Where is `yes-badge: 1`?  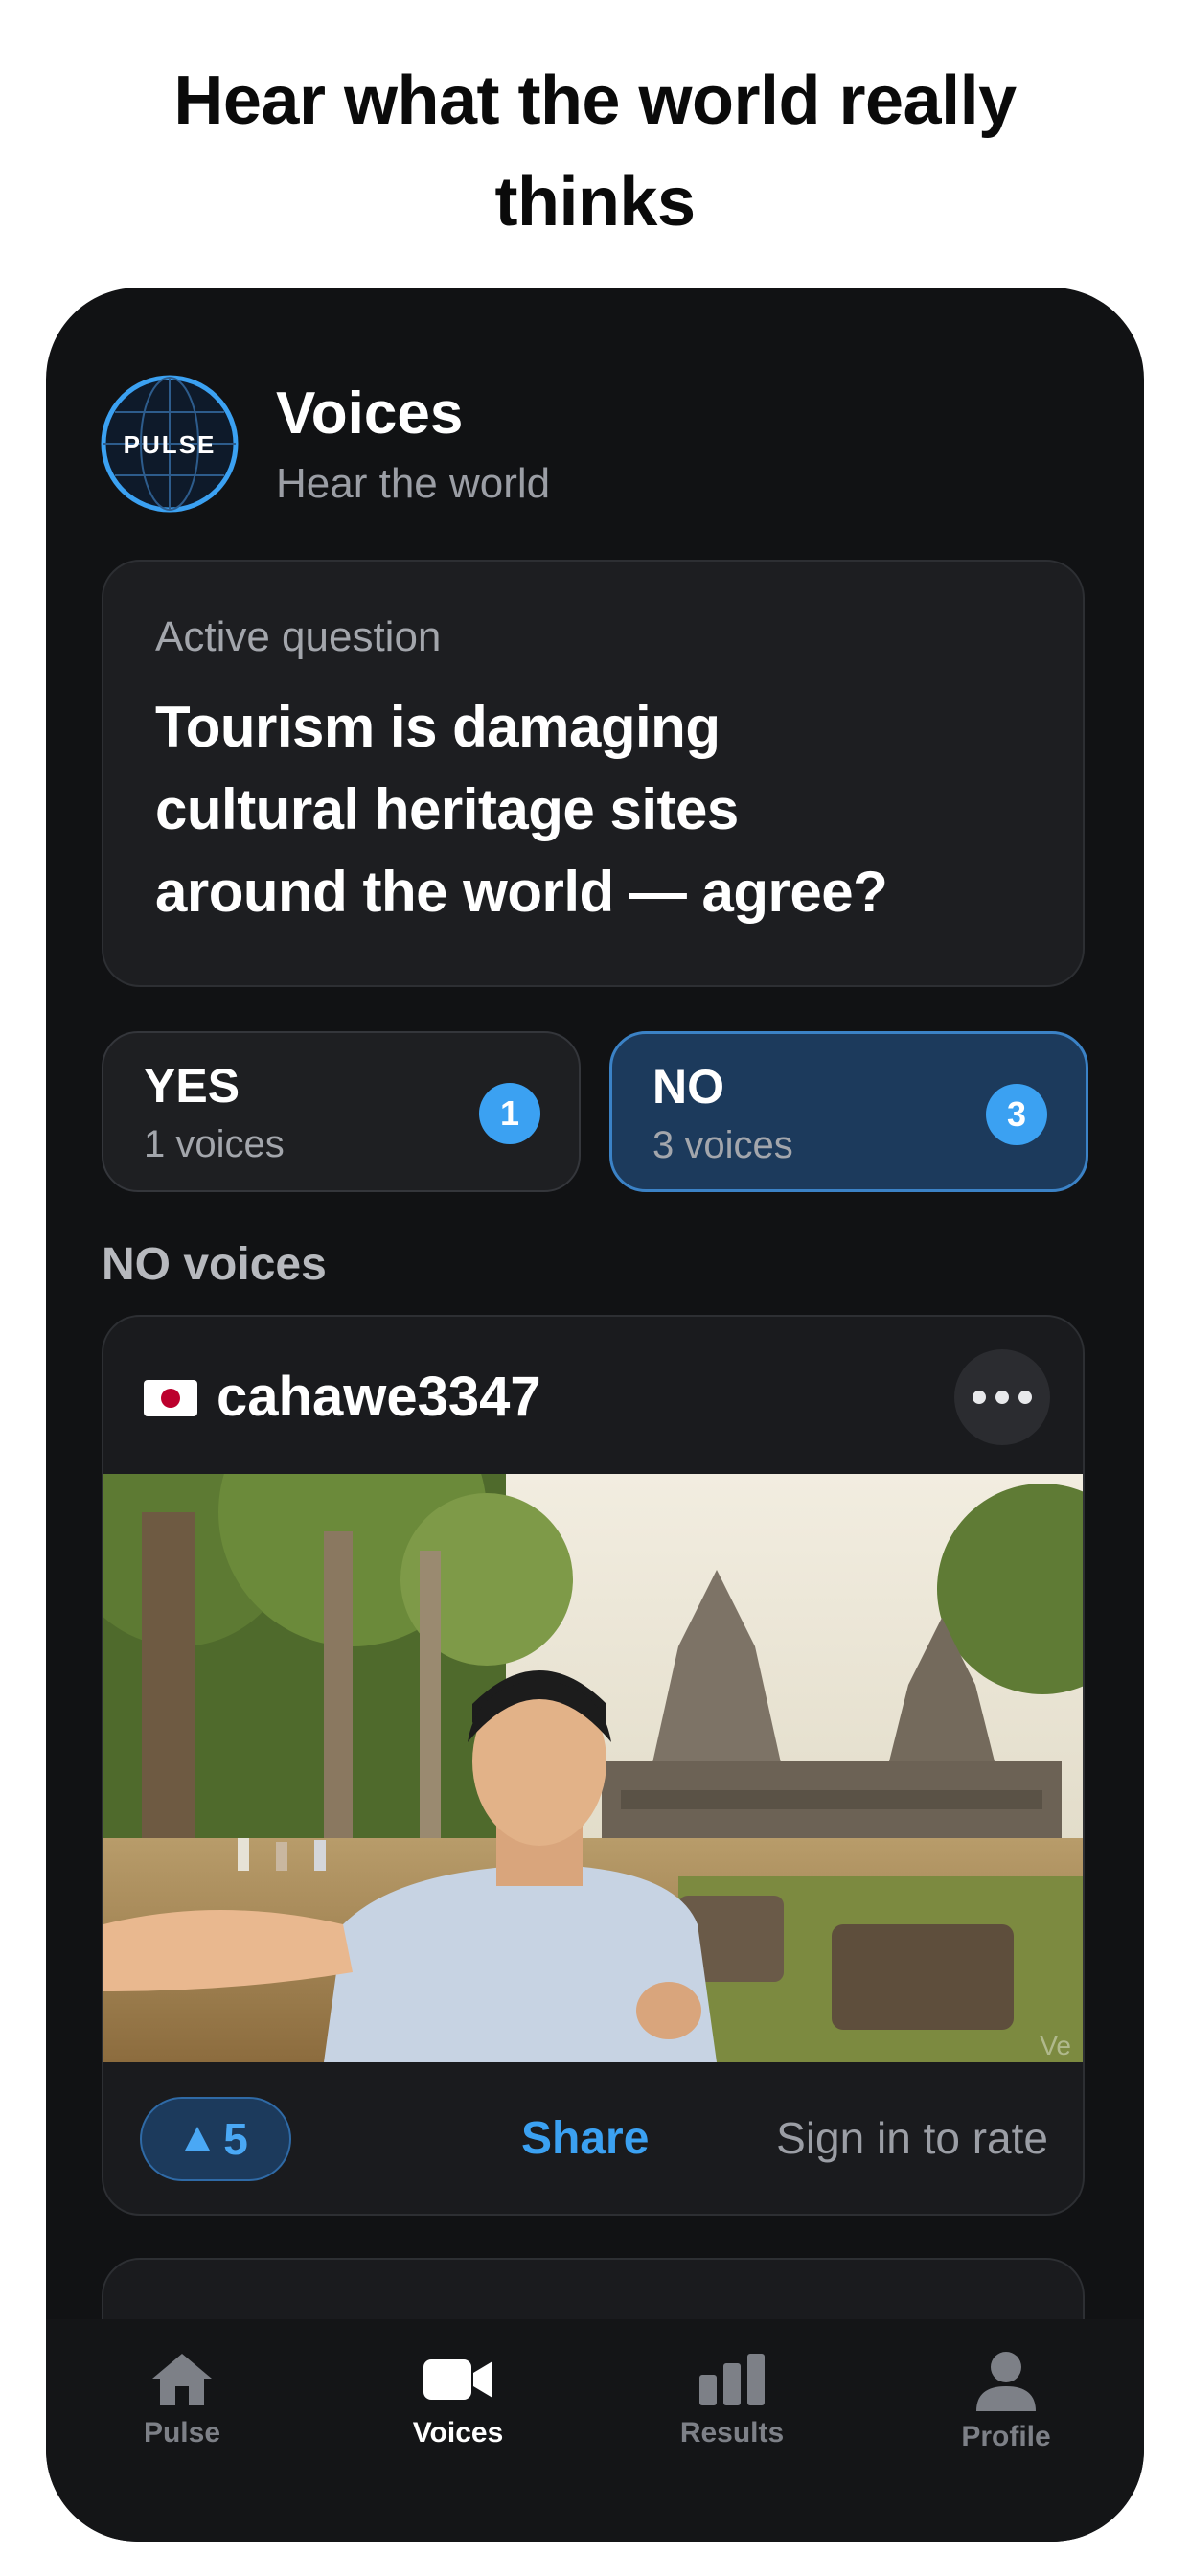 yes-badge: 1 is located at coordinates (510, 1113).